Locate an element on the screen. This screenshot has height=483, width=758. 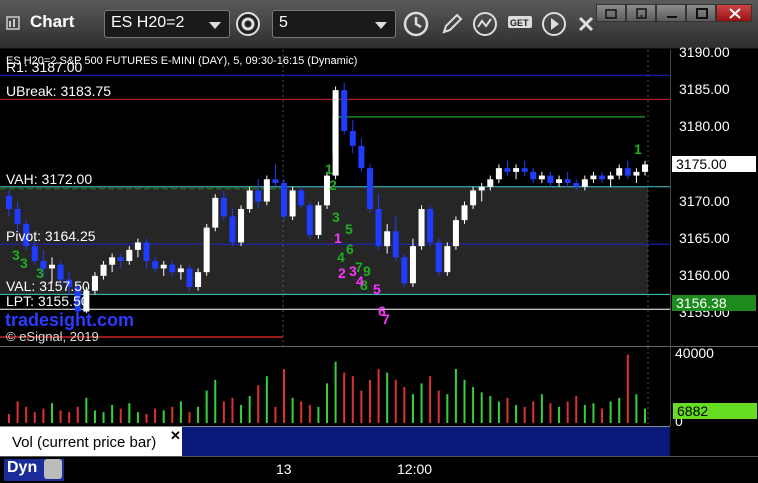
time-axis: Dyn 13 12:00 is located at coordinates (379, 469).